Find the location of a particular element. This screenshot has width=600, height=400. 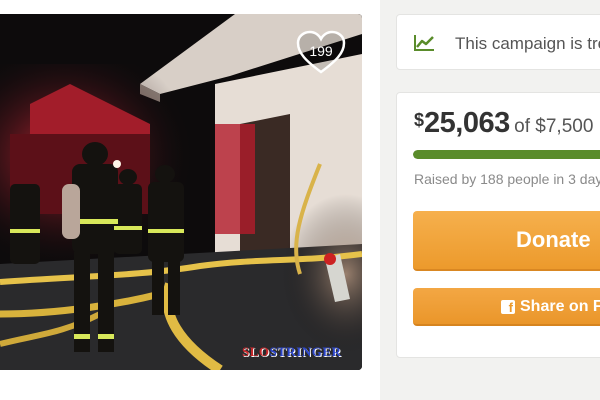

amount-raised: 25,063 is located at coordinates (467, 123).